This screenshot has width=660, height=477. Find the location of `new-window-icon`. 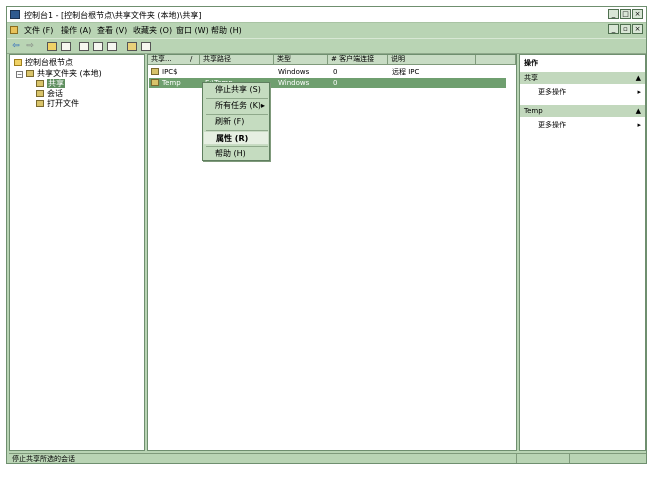

new-window-icon is located at coordinates (98, 46).